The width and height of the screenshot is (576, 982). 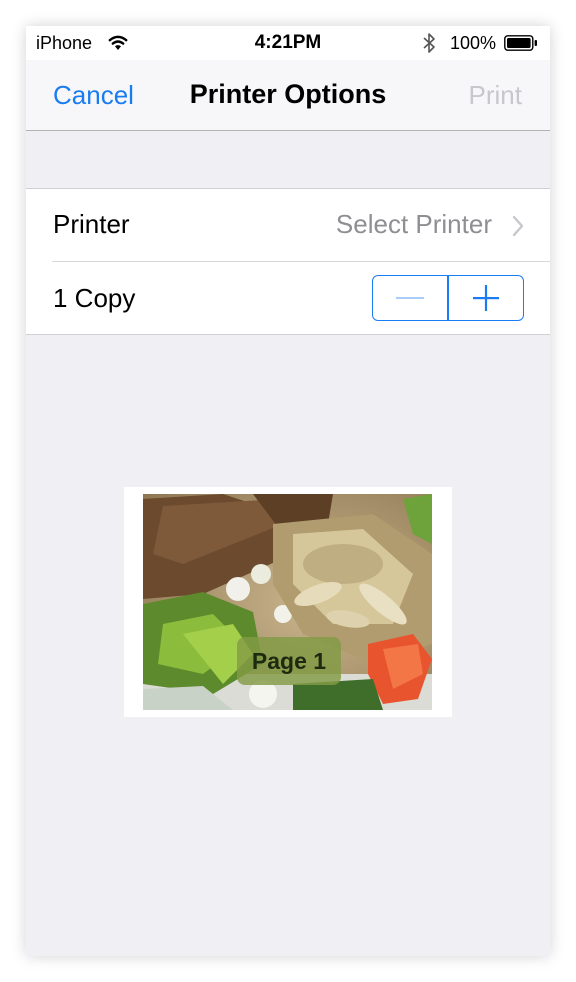 I want to click on status-bar: iPhone 4:21PM 100%, so click(x=288, y=43).